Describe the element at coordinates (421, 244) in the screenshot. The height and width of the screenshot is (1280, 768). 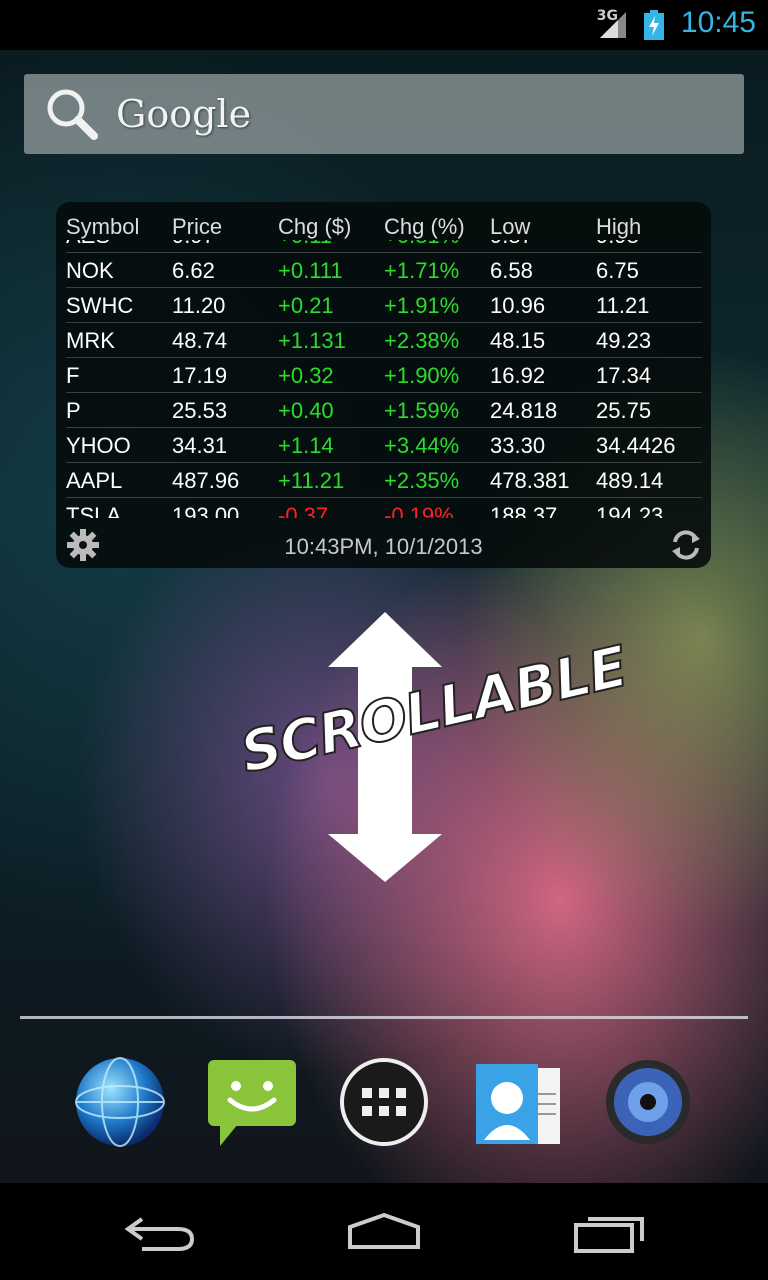
I see `cell-pct: +0.81%` at that location.